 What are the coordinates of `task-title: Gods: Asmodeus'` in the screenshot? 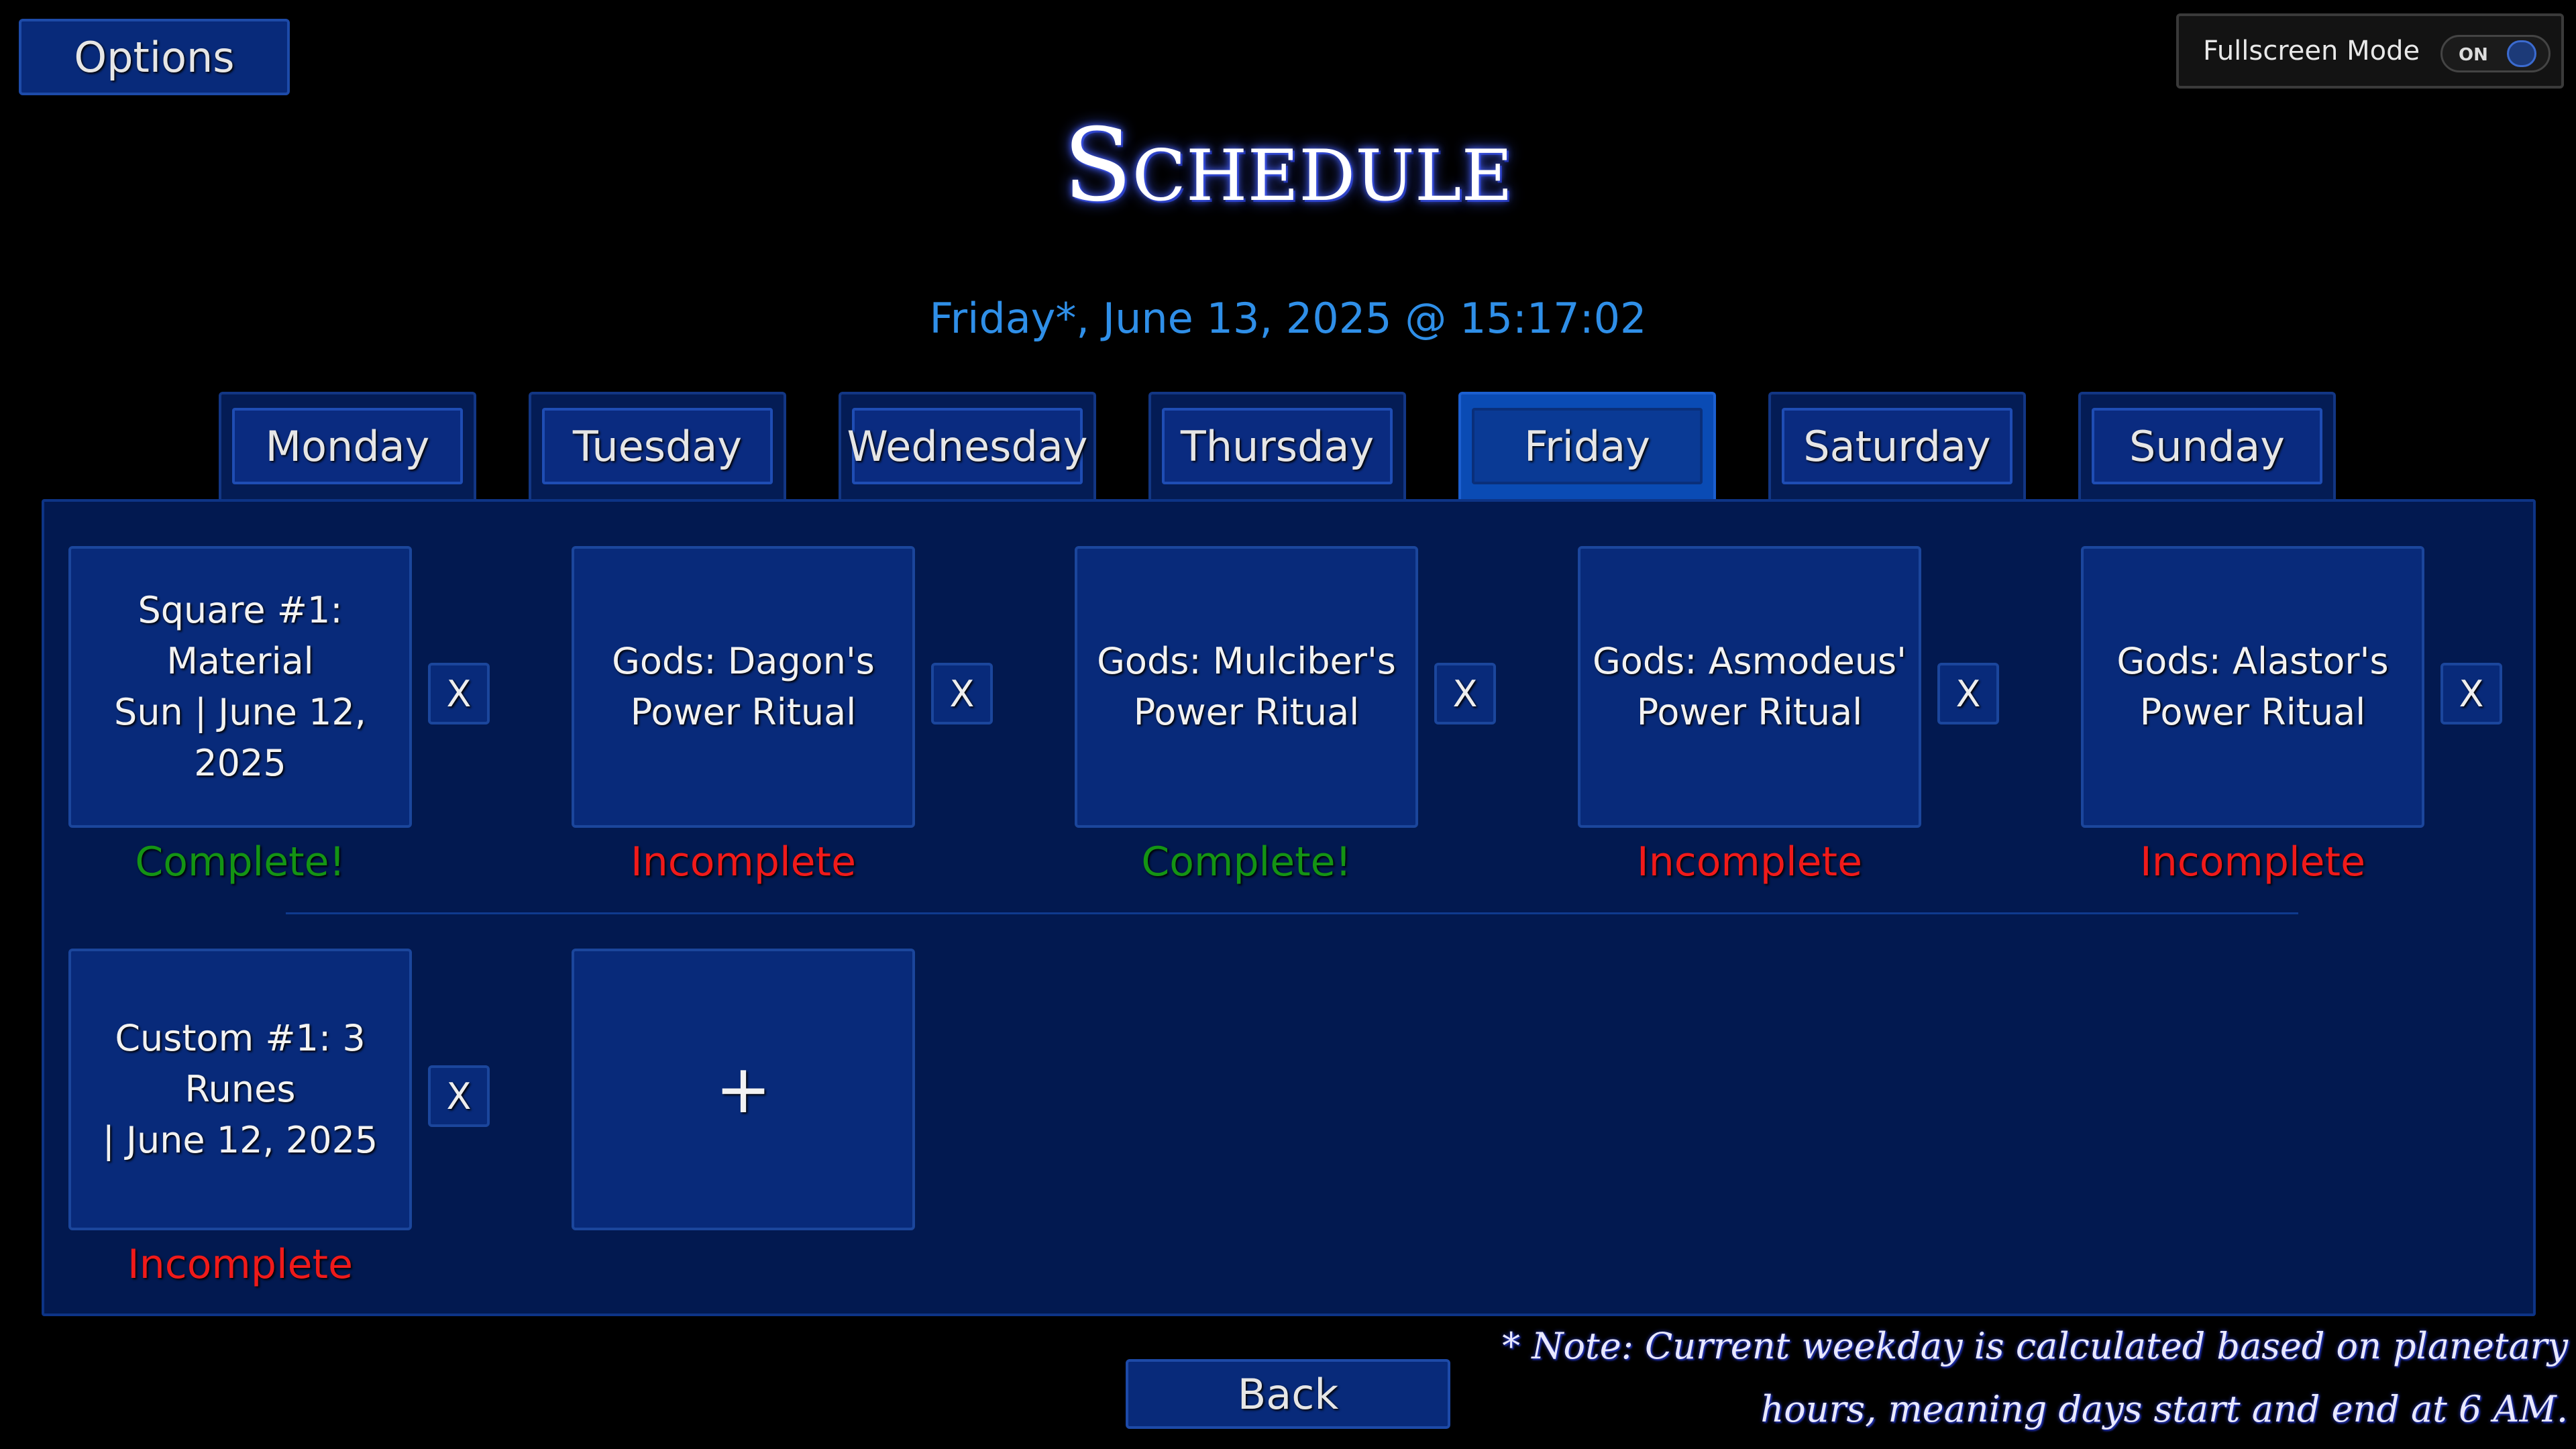 It's located at (1749, 661).